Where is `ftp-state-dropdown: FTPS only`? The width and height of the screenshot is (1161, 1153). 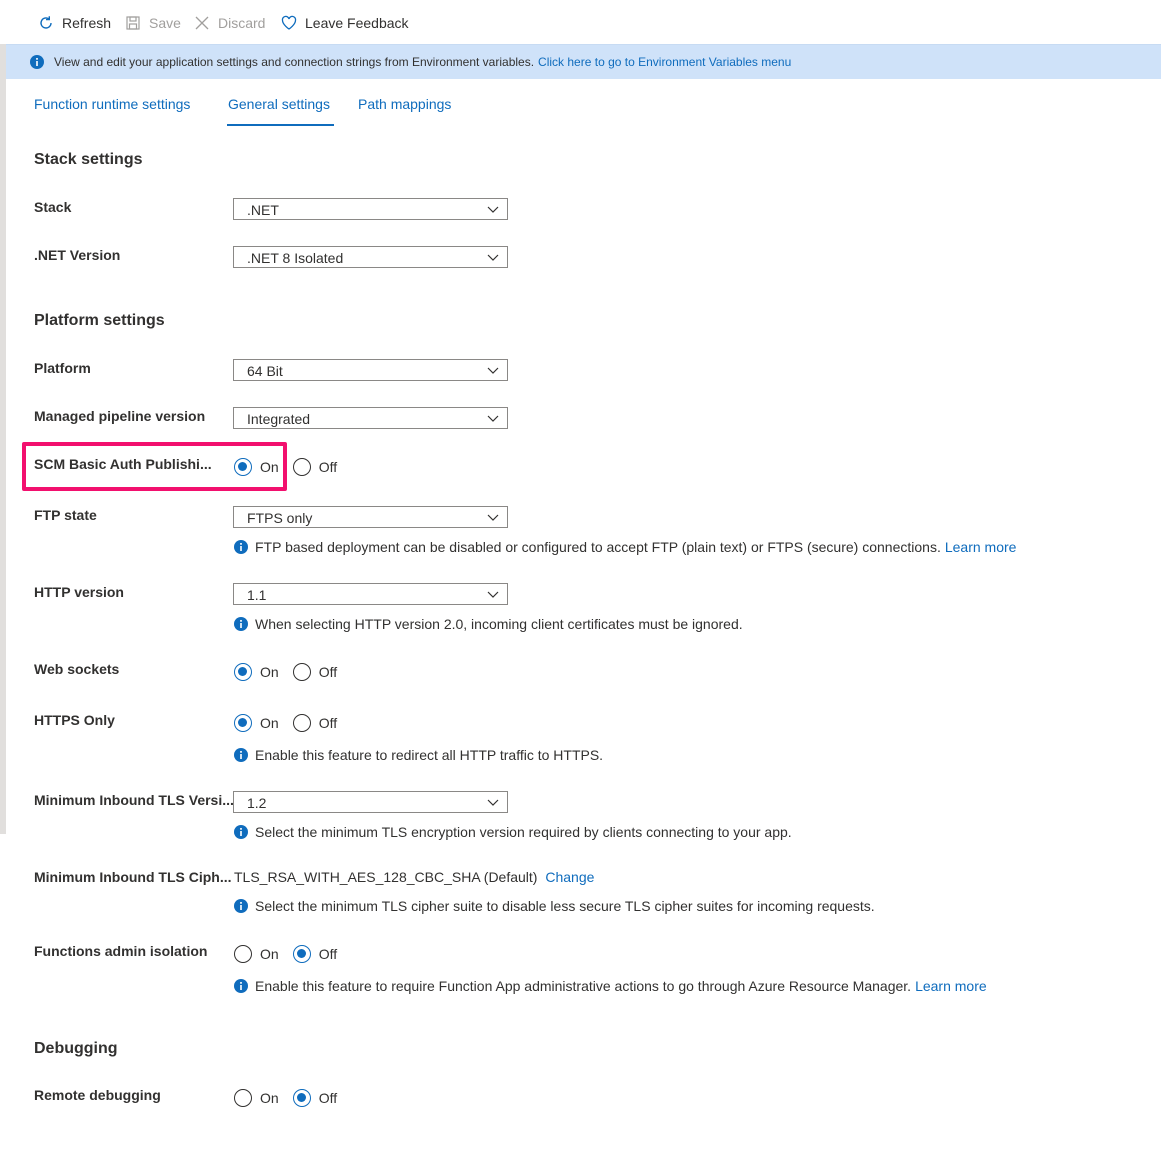
ftp-state-dropdown: FTPS only is located at coordinates (370, 517).